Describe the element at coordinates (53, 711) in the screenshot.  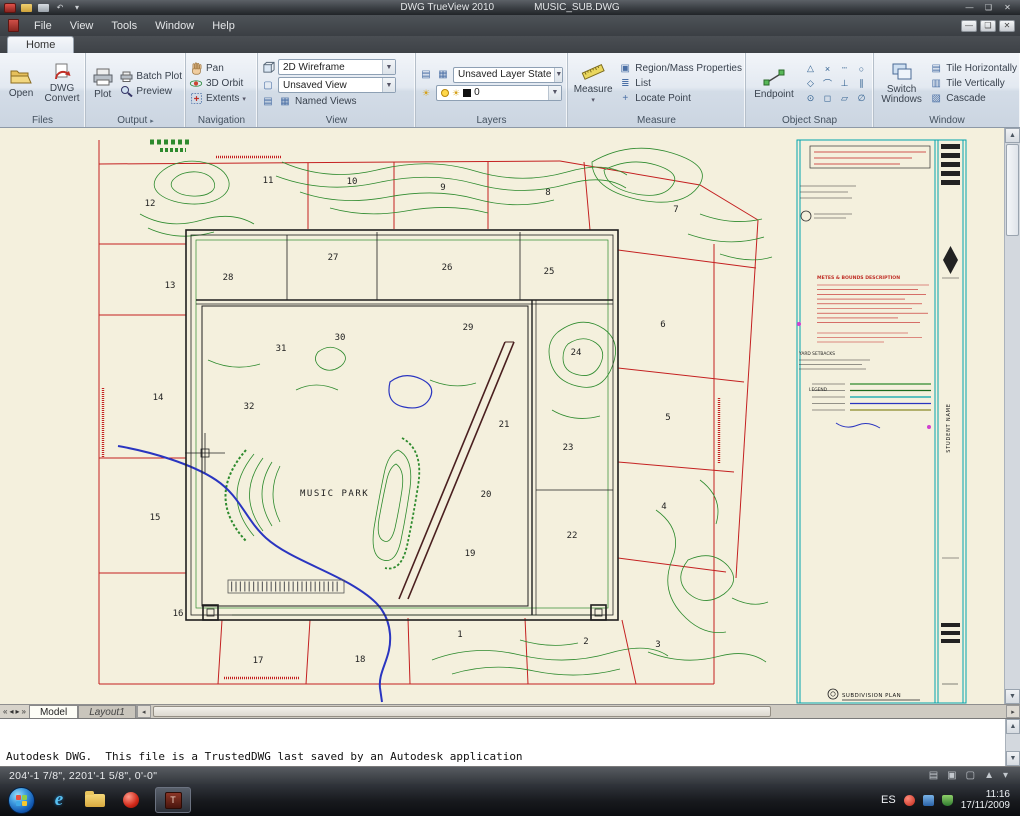
I see `tab-model: Model` at that location.